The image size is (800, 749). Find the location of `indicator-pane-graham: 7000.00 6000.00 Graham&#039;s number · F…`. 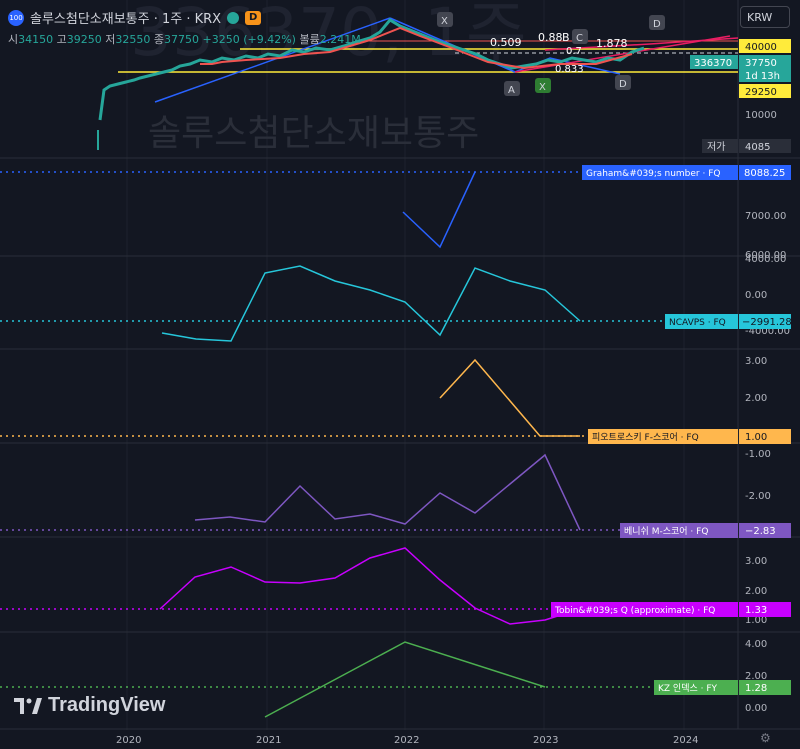

indicator-pane-graham: 7000.00 6000.00 Graham&#039;s number · F… is located at coordinates (395, 213).